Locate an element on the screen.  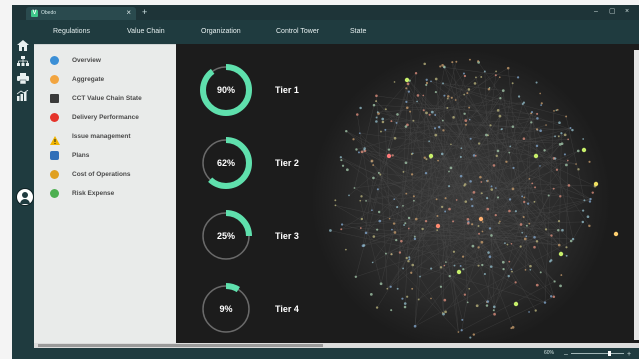
nav-regulations: Regulations is located at coordinates (71, 31).